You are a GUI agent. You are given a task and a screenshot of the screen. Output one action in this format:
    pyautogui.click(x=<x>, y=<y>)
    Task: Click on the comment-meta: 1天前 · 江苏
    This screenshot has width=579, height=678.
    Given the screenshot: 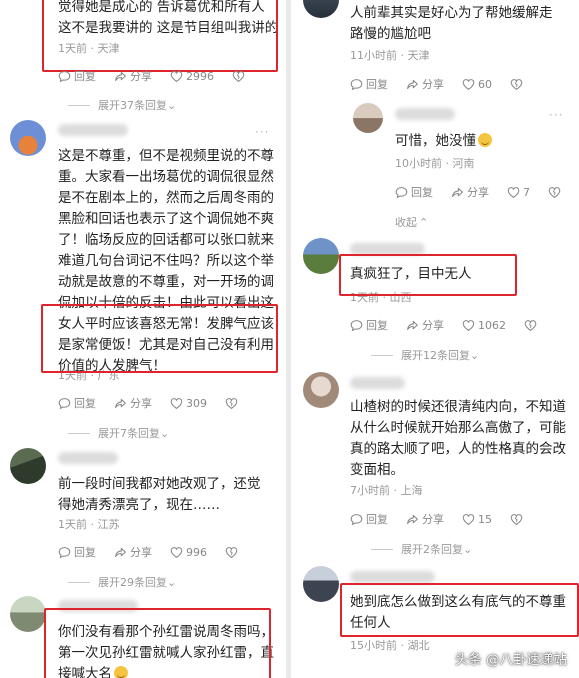 What is the action you would take?
    pyautogui.click(x=89, y=524)
    